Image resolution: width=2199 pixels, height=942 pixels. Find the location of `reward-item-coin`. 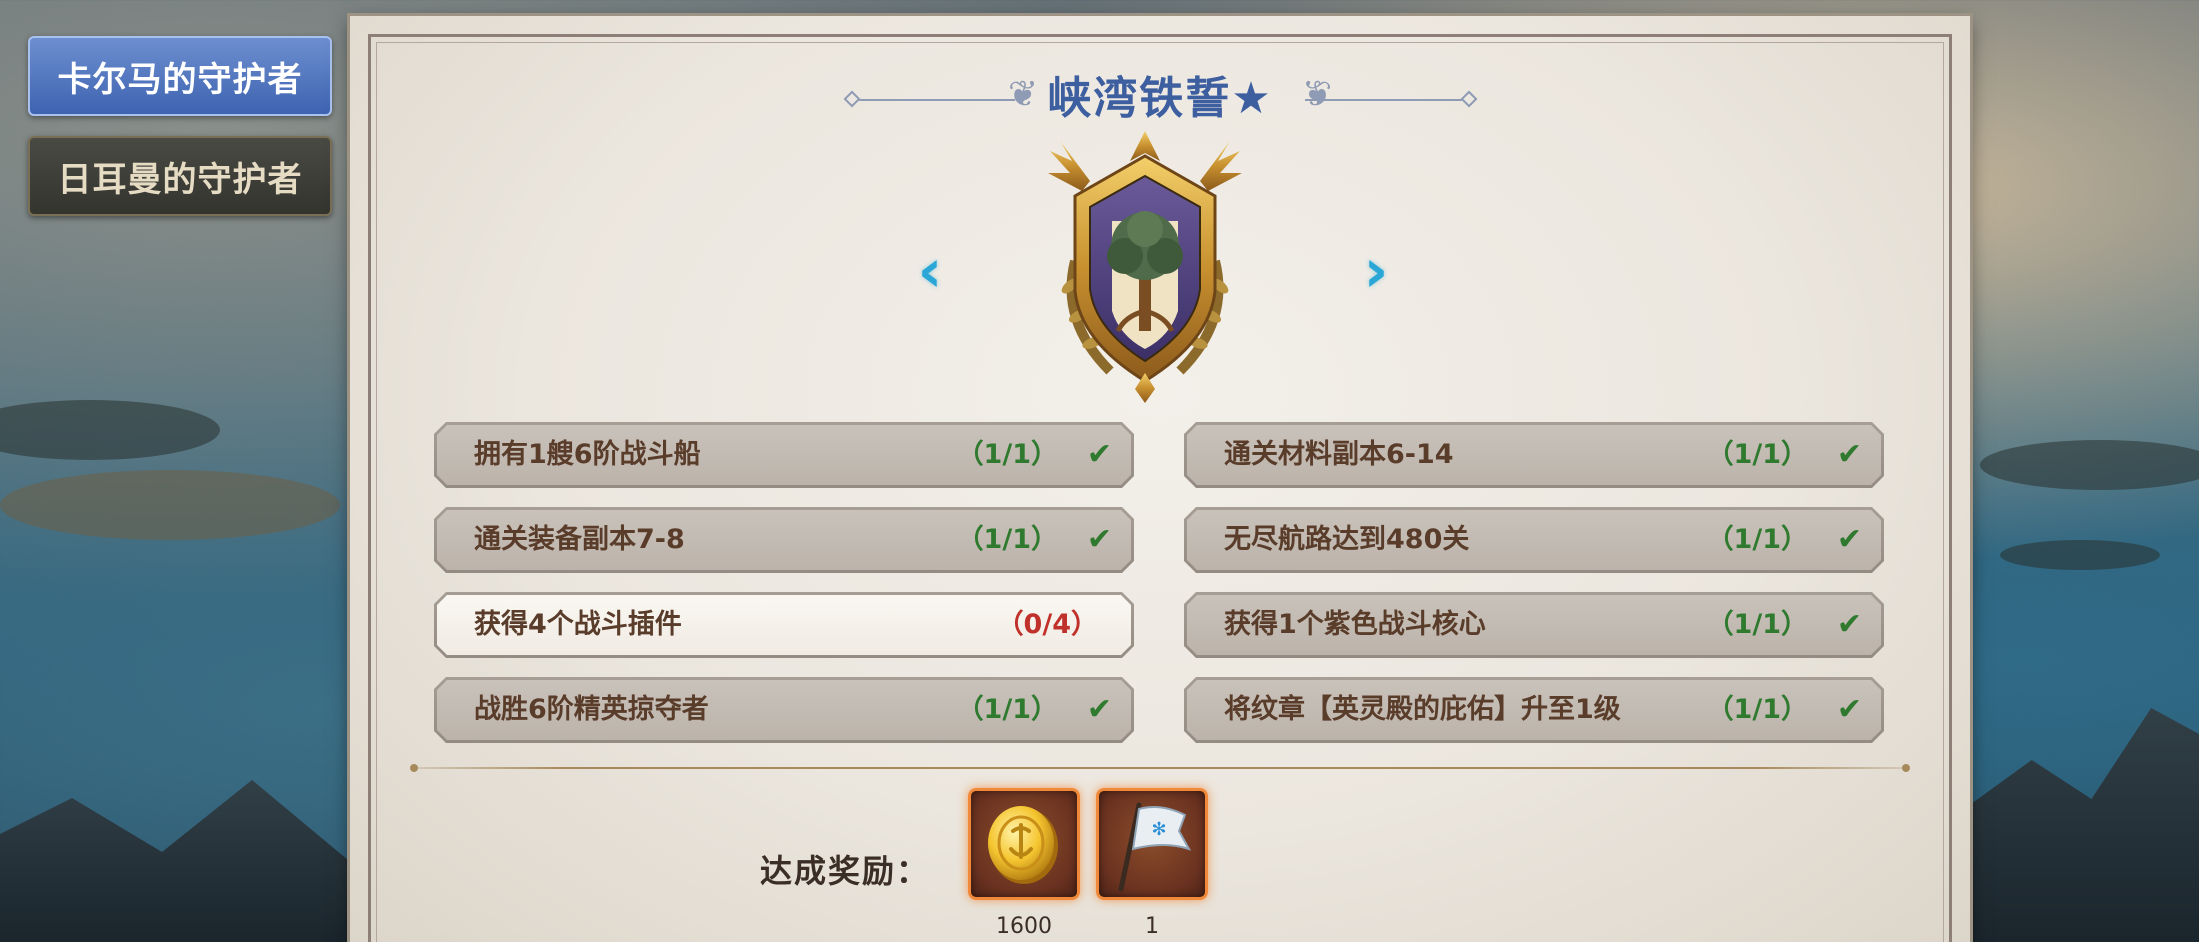

reward-item-coin is located at coordinates (1024, 844).